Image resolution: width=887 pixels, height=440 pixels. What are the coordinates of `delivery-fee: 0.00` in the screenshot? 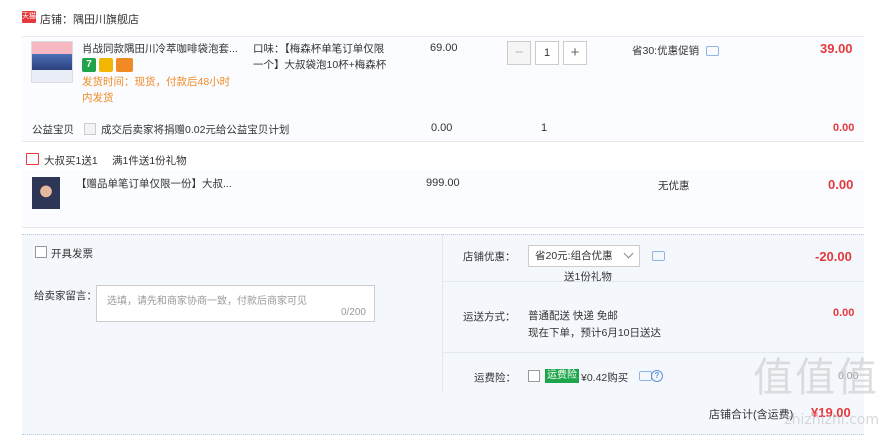 It's located at (844, 313).